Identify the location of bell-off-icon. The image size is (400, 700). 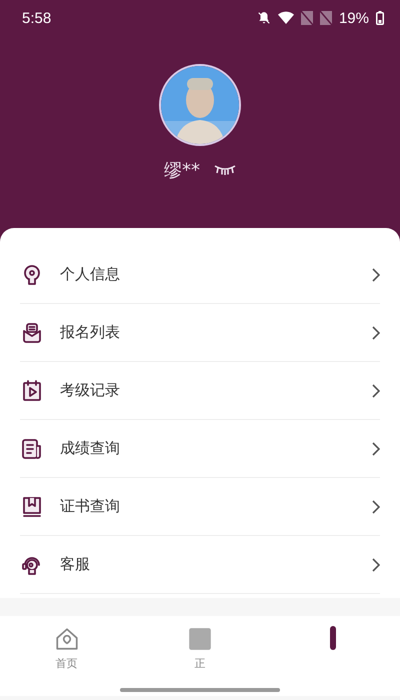
(263, 18).